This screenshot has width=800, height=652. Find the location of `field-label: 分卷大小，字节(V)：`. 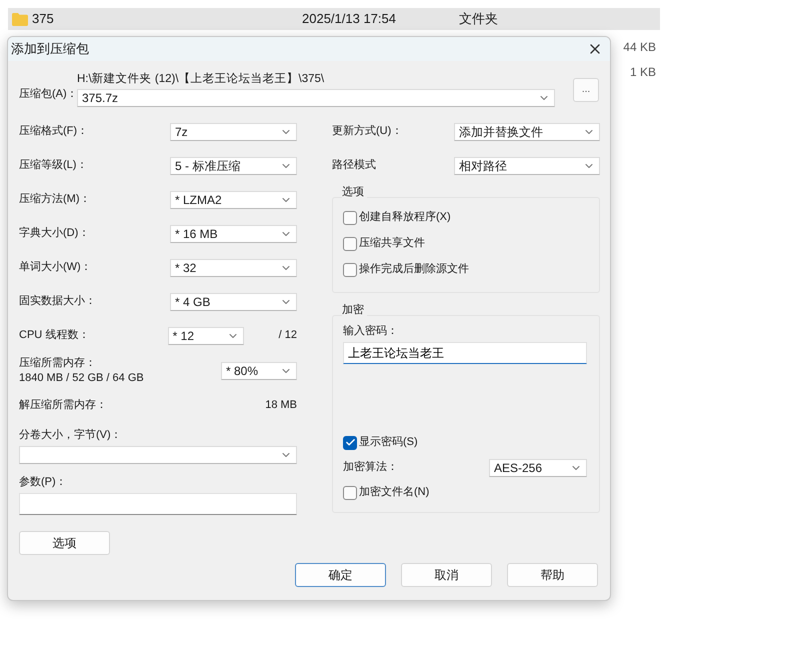

field-label: 分卷大小，字节(V)： is located at coordinates (71, 435).